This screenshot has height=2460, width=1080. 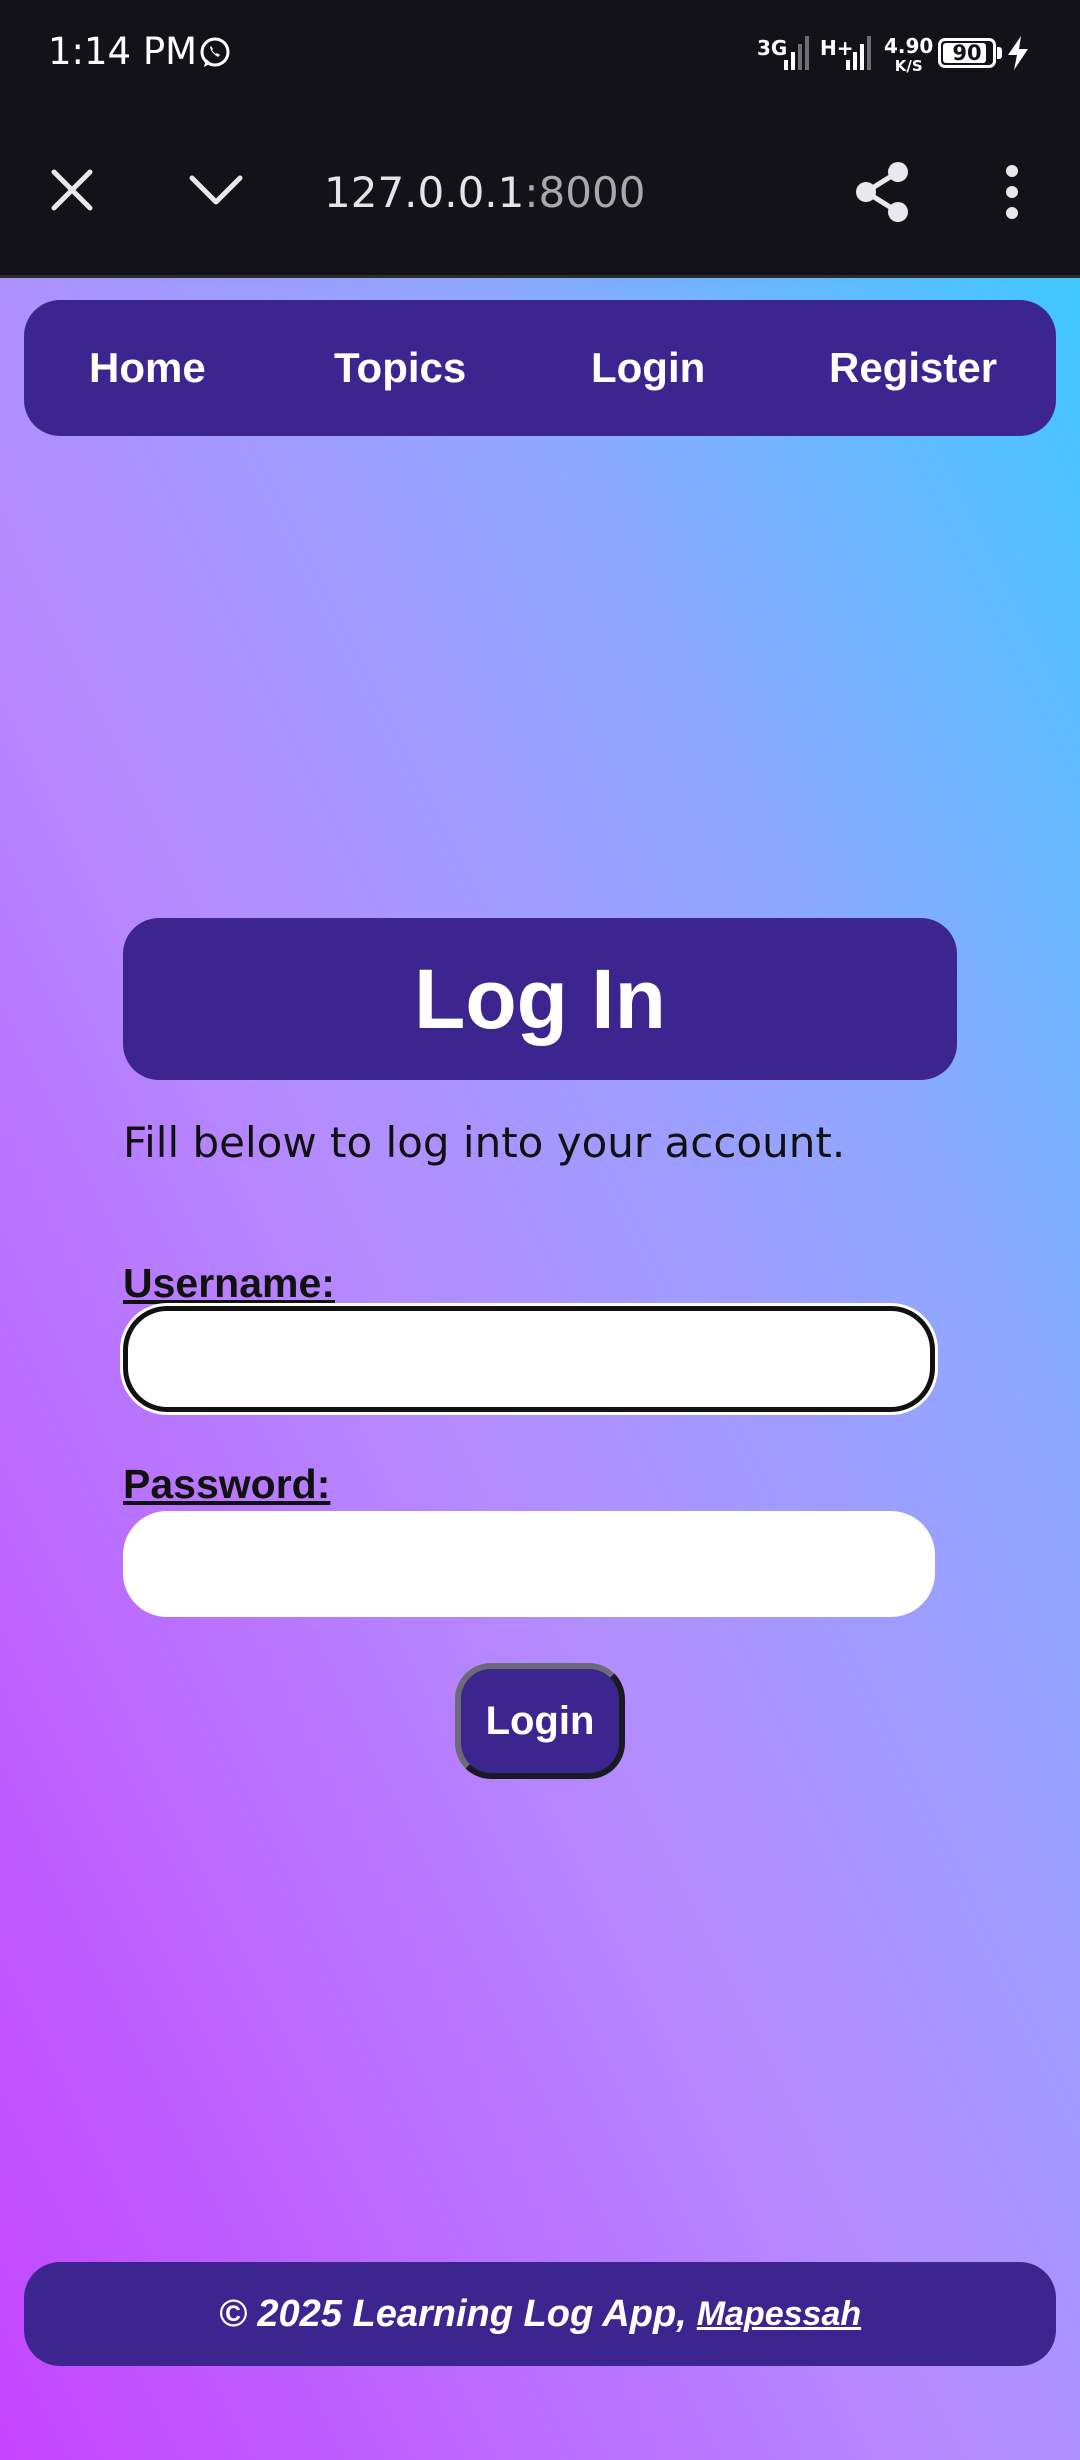 What do you see at coordinates (452, 2313) in the screenshot?
I see `footer-text: © 2025 Learning Log App,` at bounding box center [452, 2313].